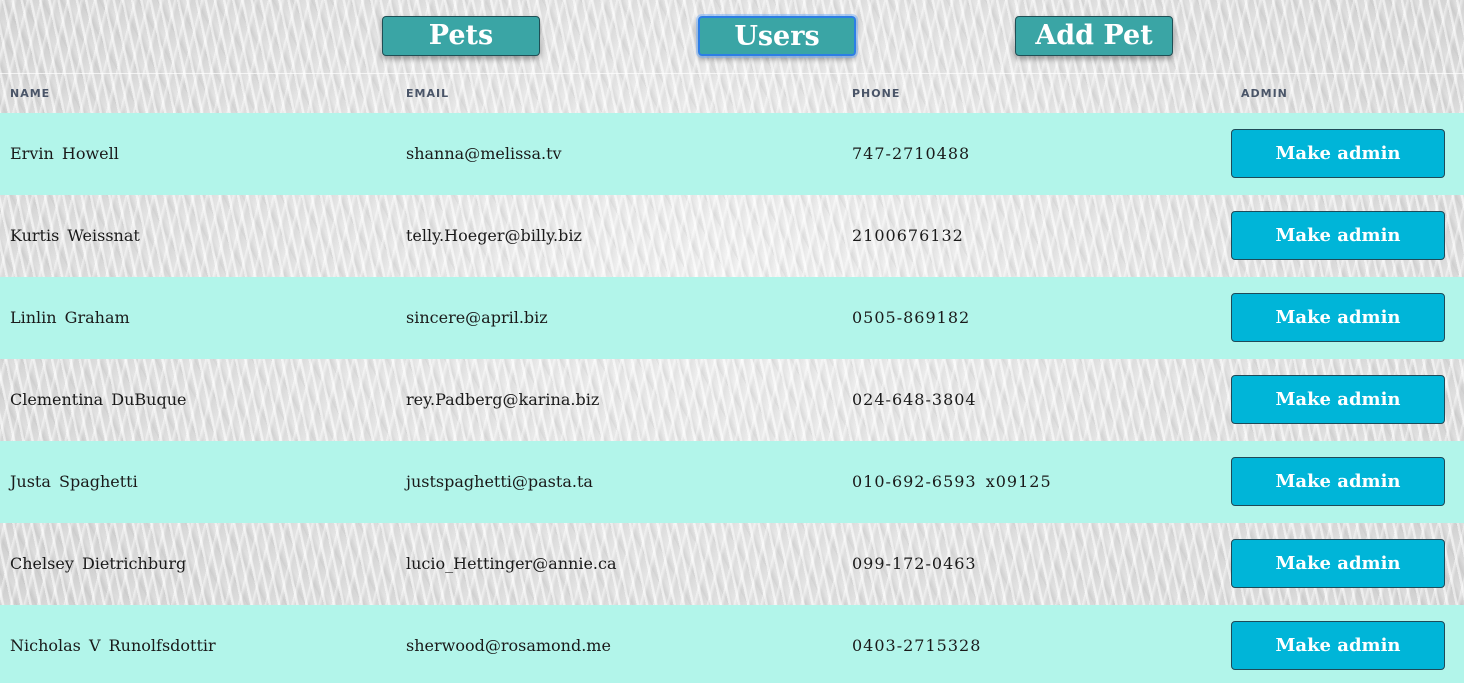 The height and width of the screenshot is (683, 1464). What do you see at coordinates (1036, 643) in the screenshot?
I see `user-phone-cell: 0403-2715328` at bounding box center [1036, 643].